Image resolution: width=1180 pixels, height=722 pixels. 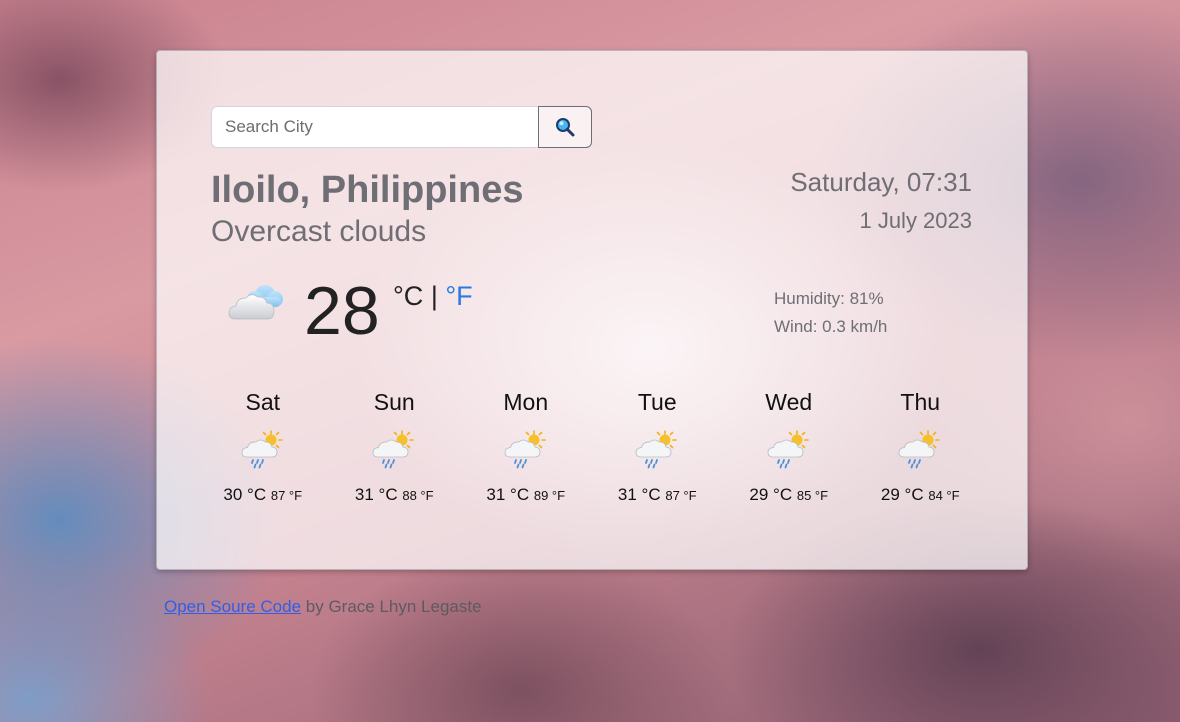 What do you see at coordinates (831, 326) in the screenshot?
I see `wind-speed: Wind: 0.3 km/h` at bounding box center [831, 326].